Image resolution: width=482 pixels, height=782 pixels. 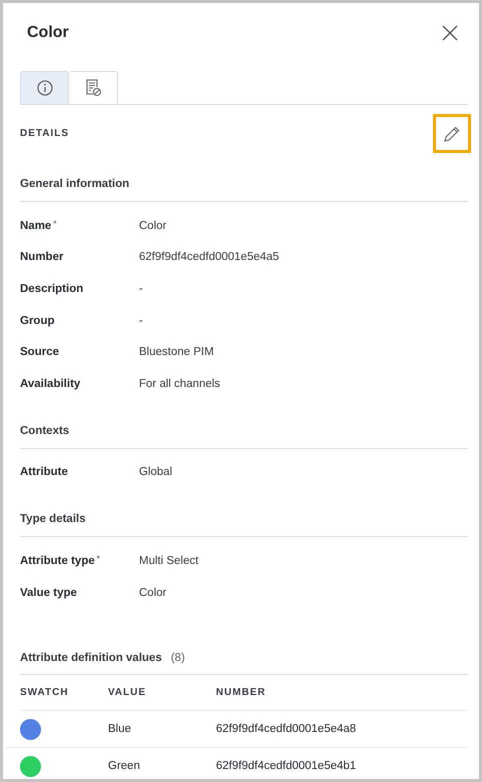 I want to click on document-icon, so click(x=93, y=88).